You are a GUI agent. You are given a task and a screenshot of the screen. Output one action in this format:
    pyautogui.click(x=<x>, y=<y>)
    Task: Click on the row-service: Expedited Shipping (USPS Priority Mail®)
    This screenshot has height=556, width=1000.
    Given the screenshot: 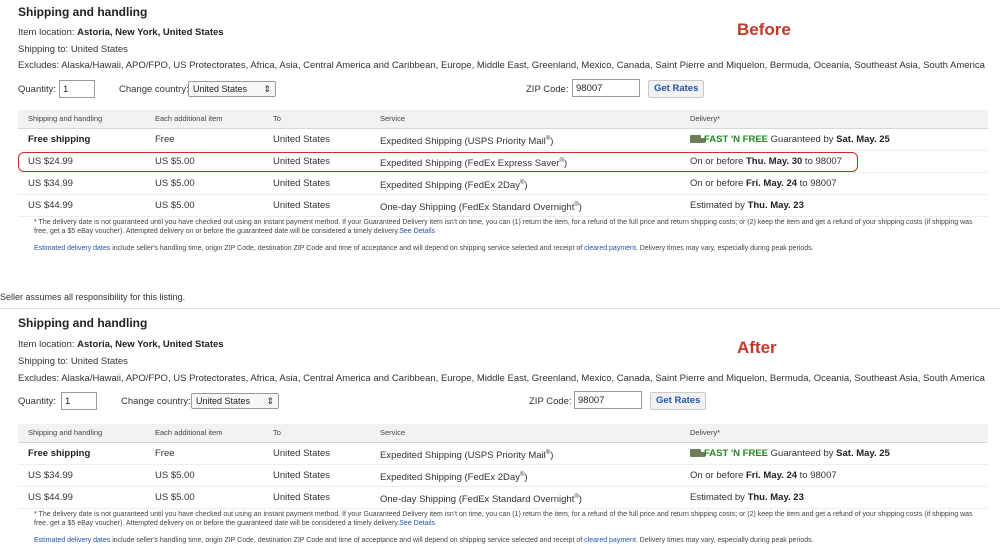 What is the action you would take?
    pyautogui.click(x=466, y=139)
    